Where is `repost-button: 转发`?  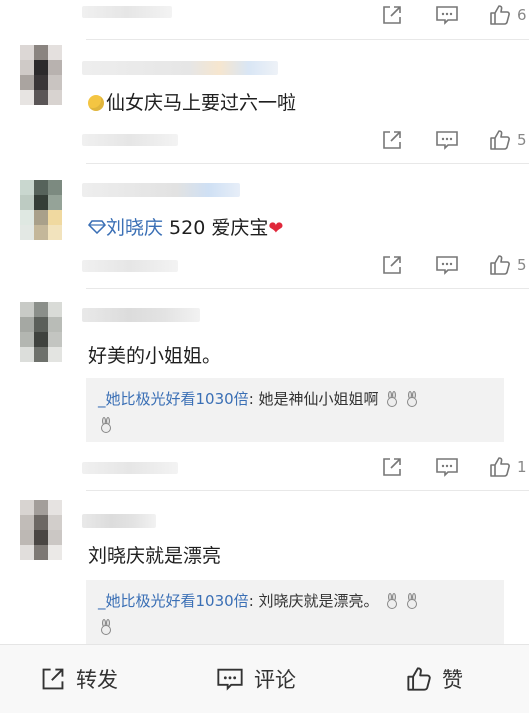
repost-button: 转发 is located at coordinates (79, 679).